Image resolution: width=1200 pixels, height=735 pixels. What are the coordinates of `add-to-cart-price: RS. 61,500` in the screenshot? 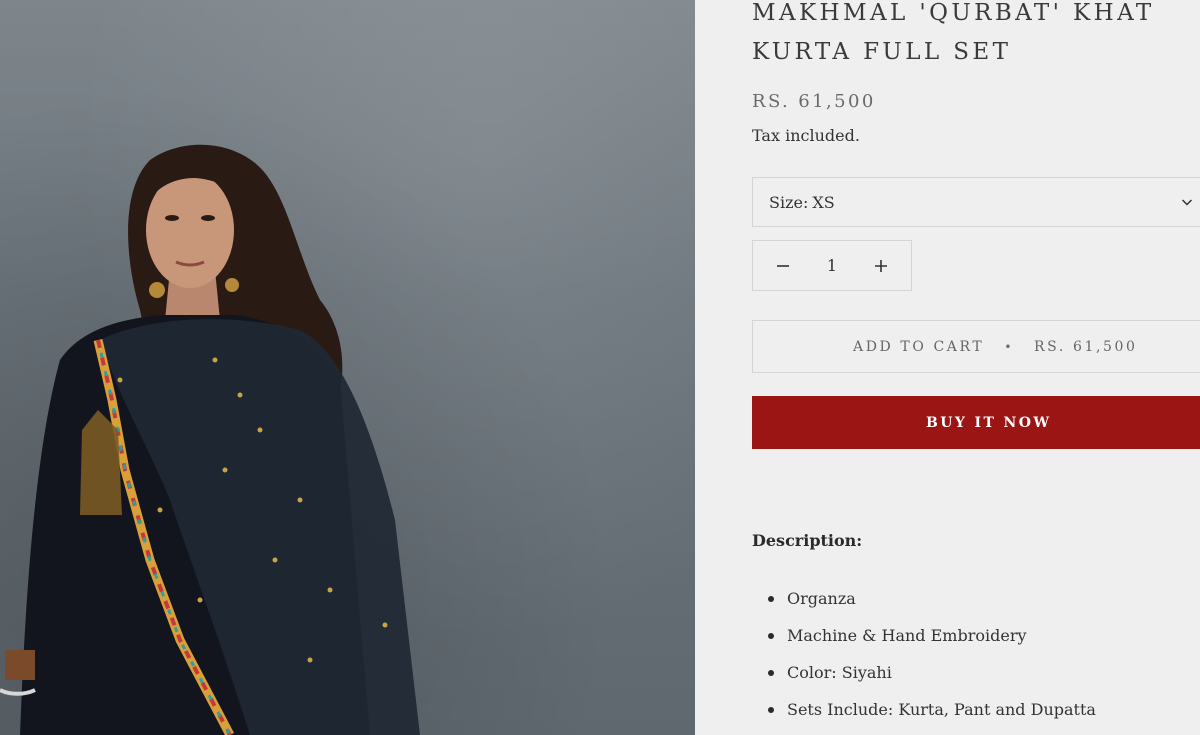 It's located at (1086, 346).